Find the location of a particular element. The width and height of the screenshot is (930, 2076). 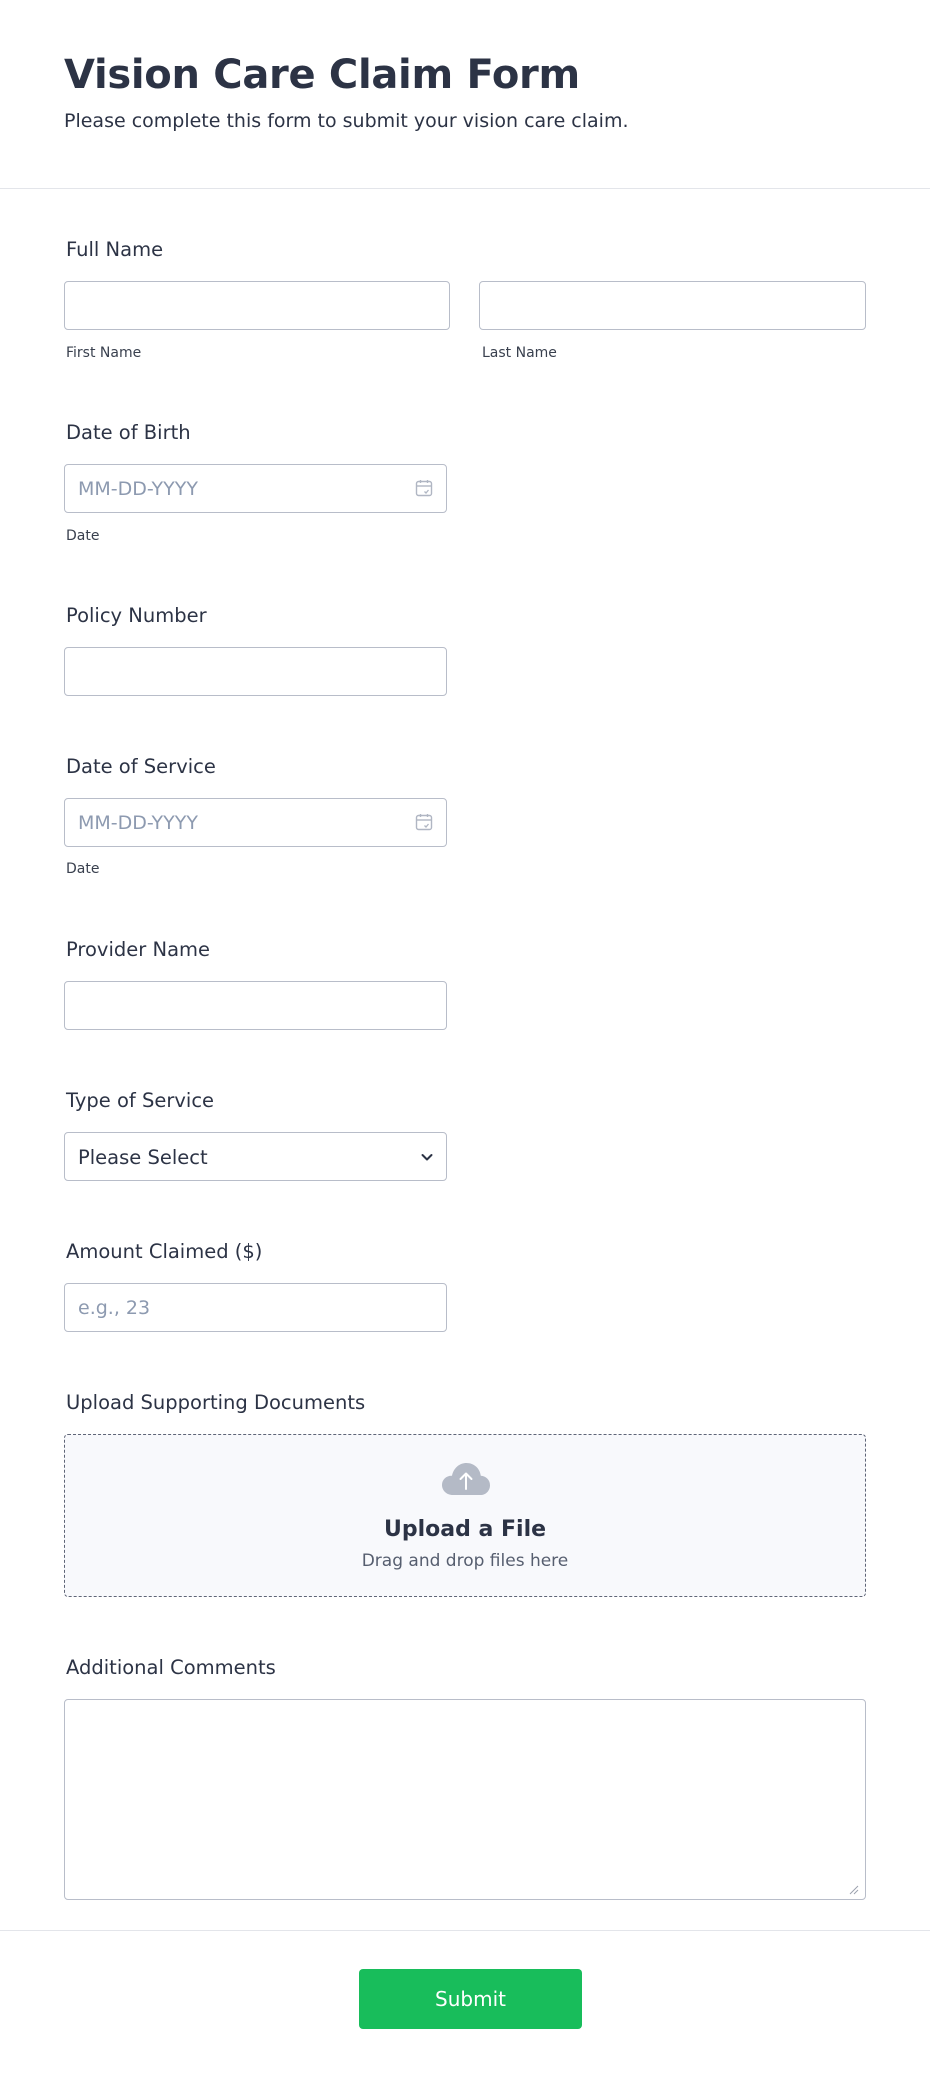

last-name-sublabel: Last Name is located at coordinates (519, 353).